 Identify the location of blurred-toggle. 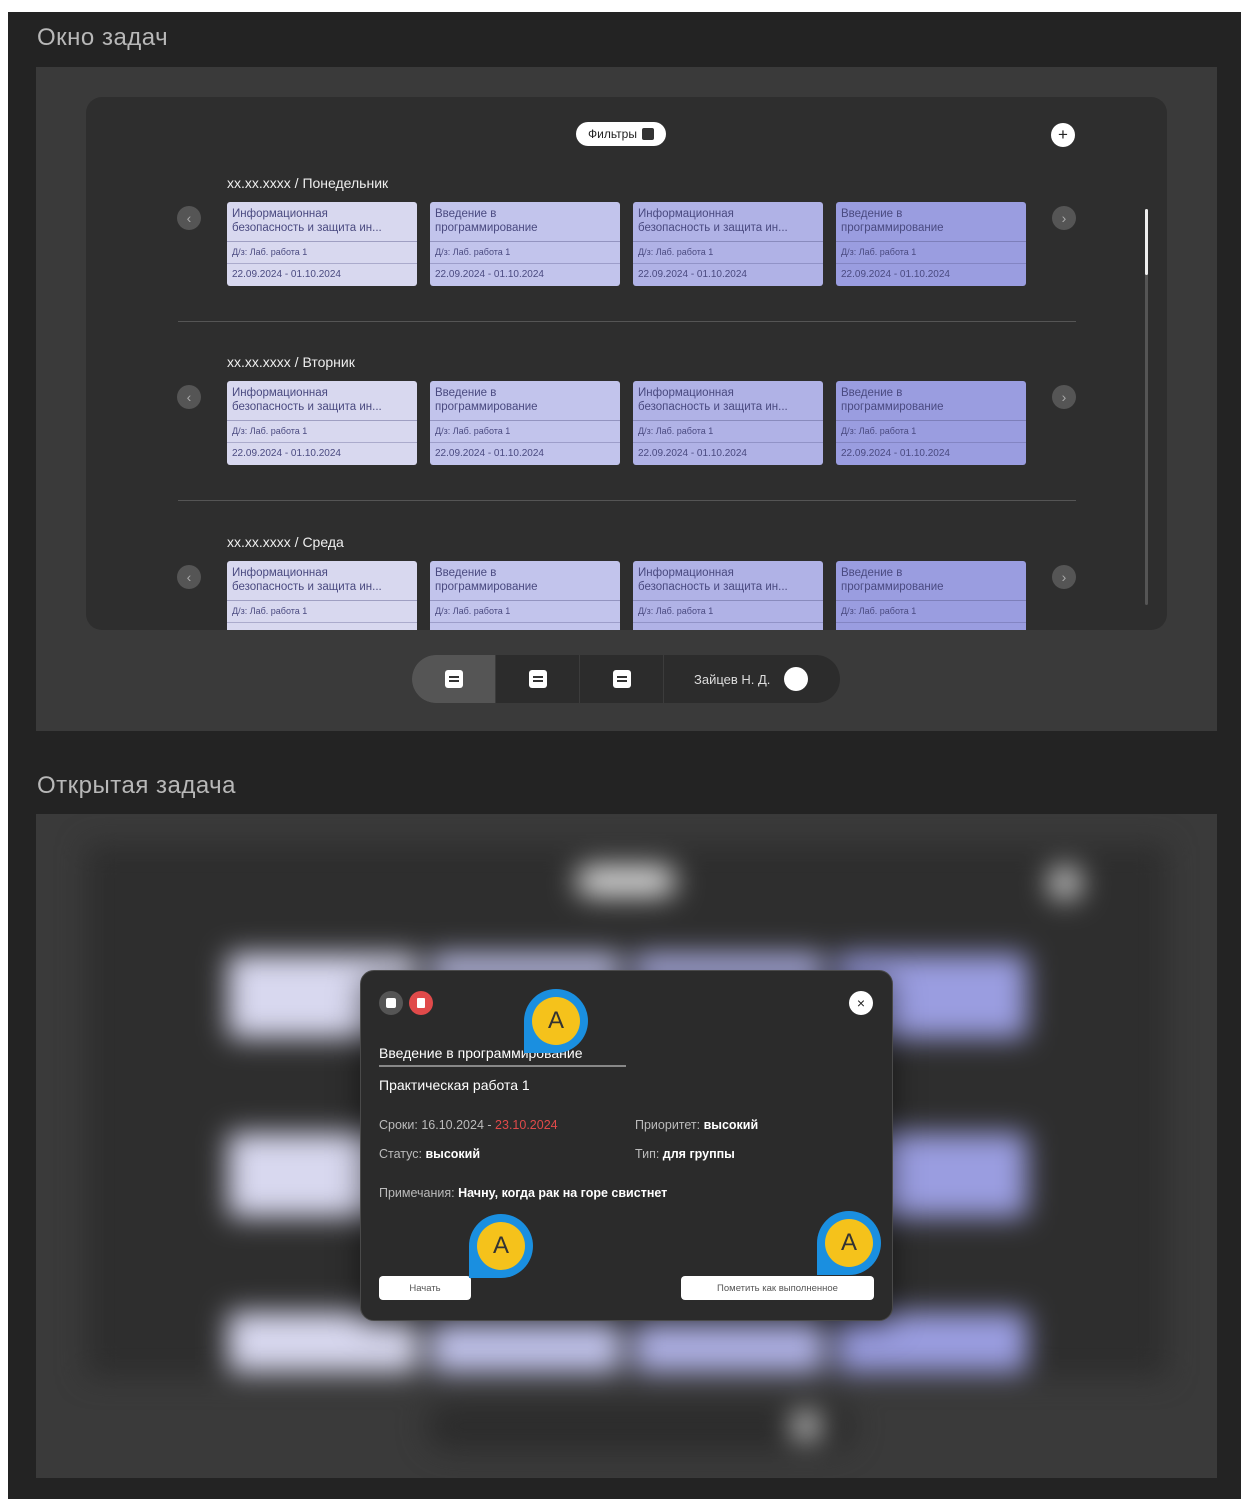
(806, 1426).